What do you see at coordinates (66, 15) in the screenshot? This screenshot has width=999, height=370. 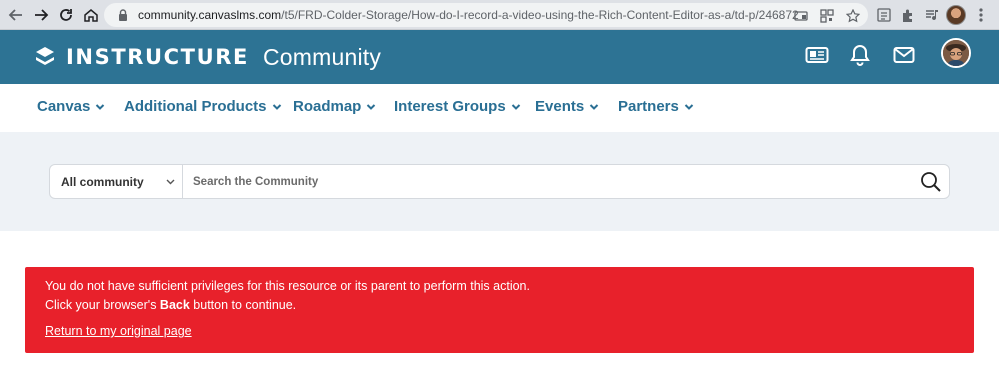 I see `reload-icon` at bounding box center [66, 15].